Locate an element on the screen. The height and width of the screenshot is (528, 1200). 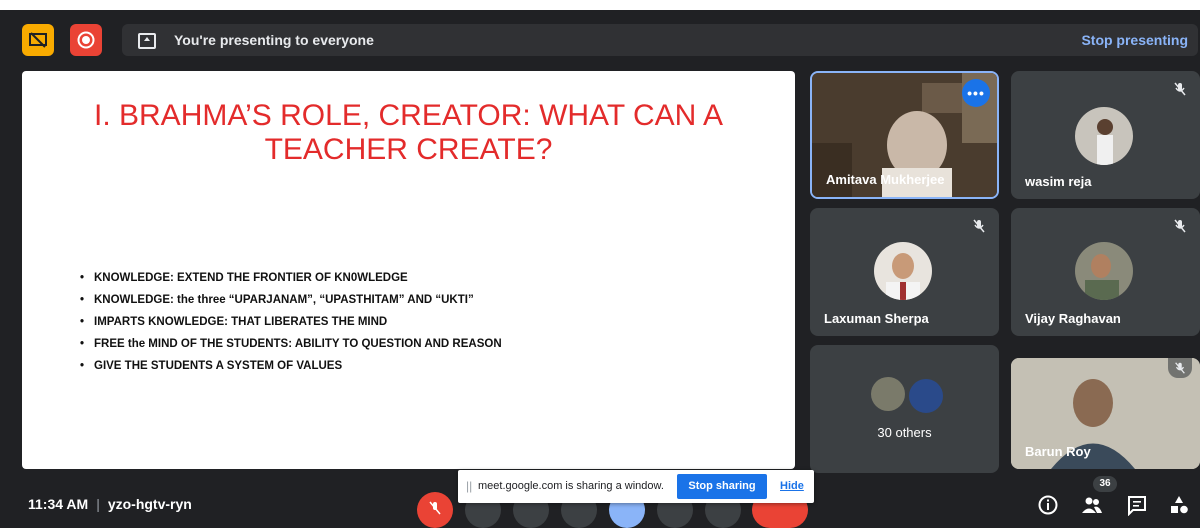
slide-bullet: GIVE THE STUDENTS A SYSTEM OF VALUES is located at coordinates (291, 366).